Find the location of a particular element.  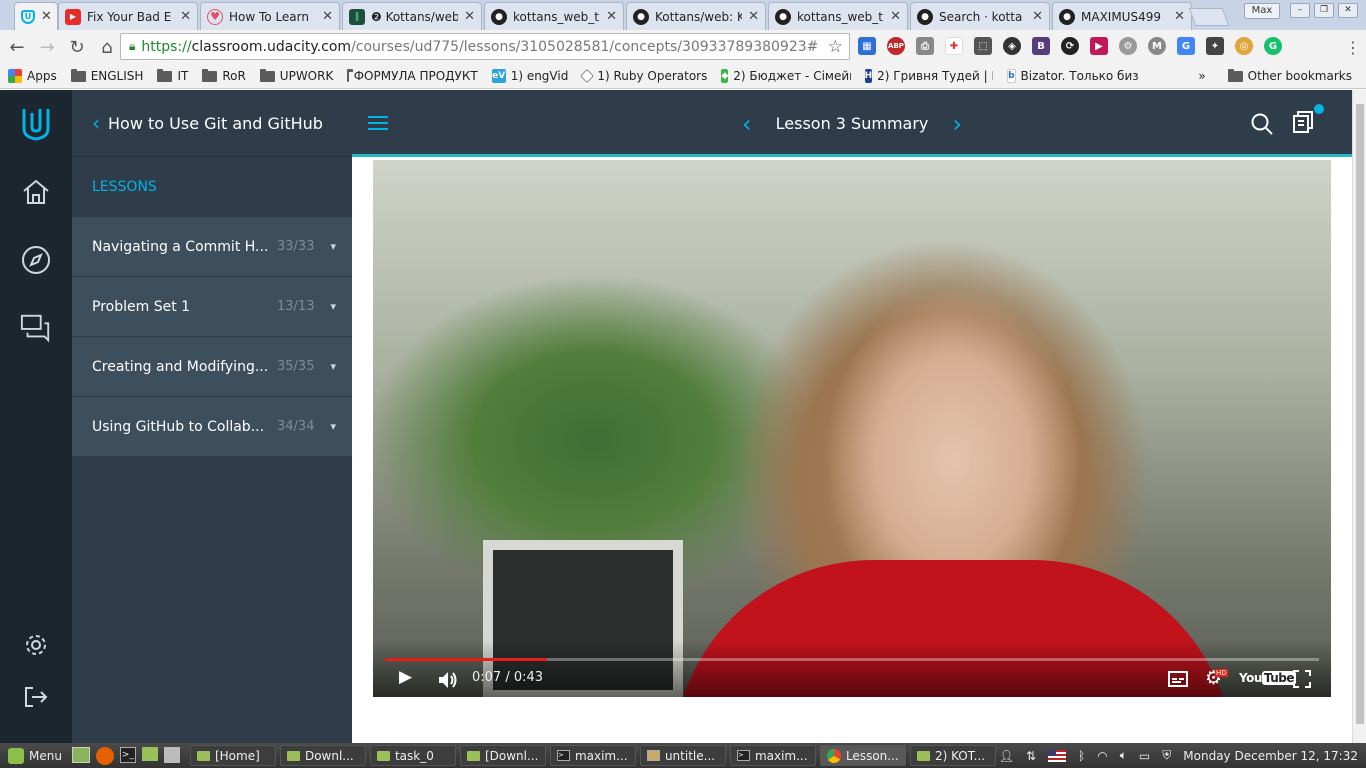

volume-icon is located at coordinates (448, 680).